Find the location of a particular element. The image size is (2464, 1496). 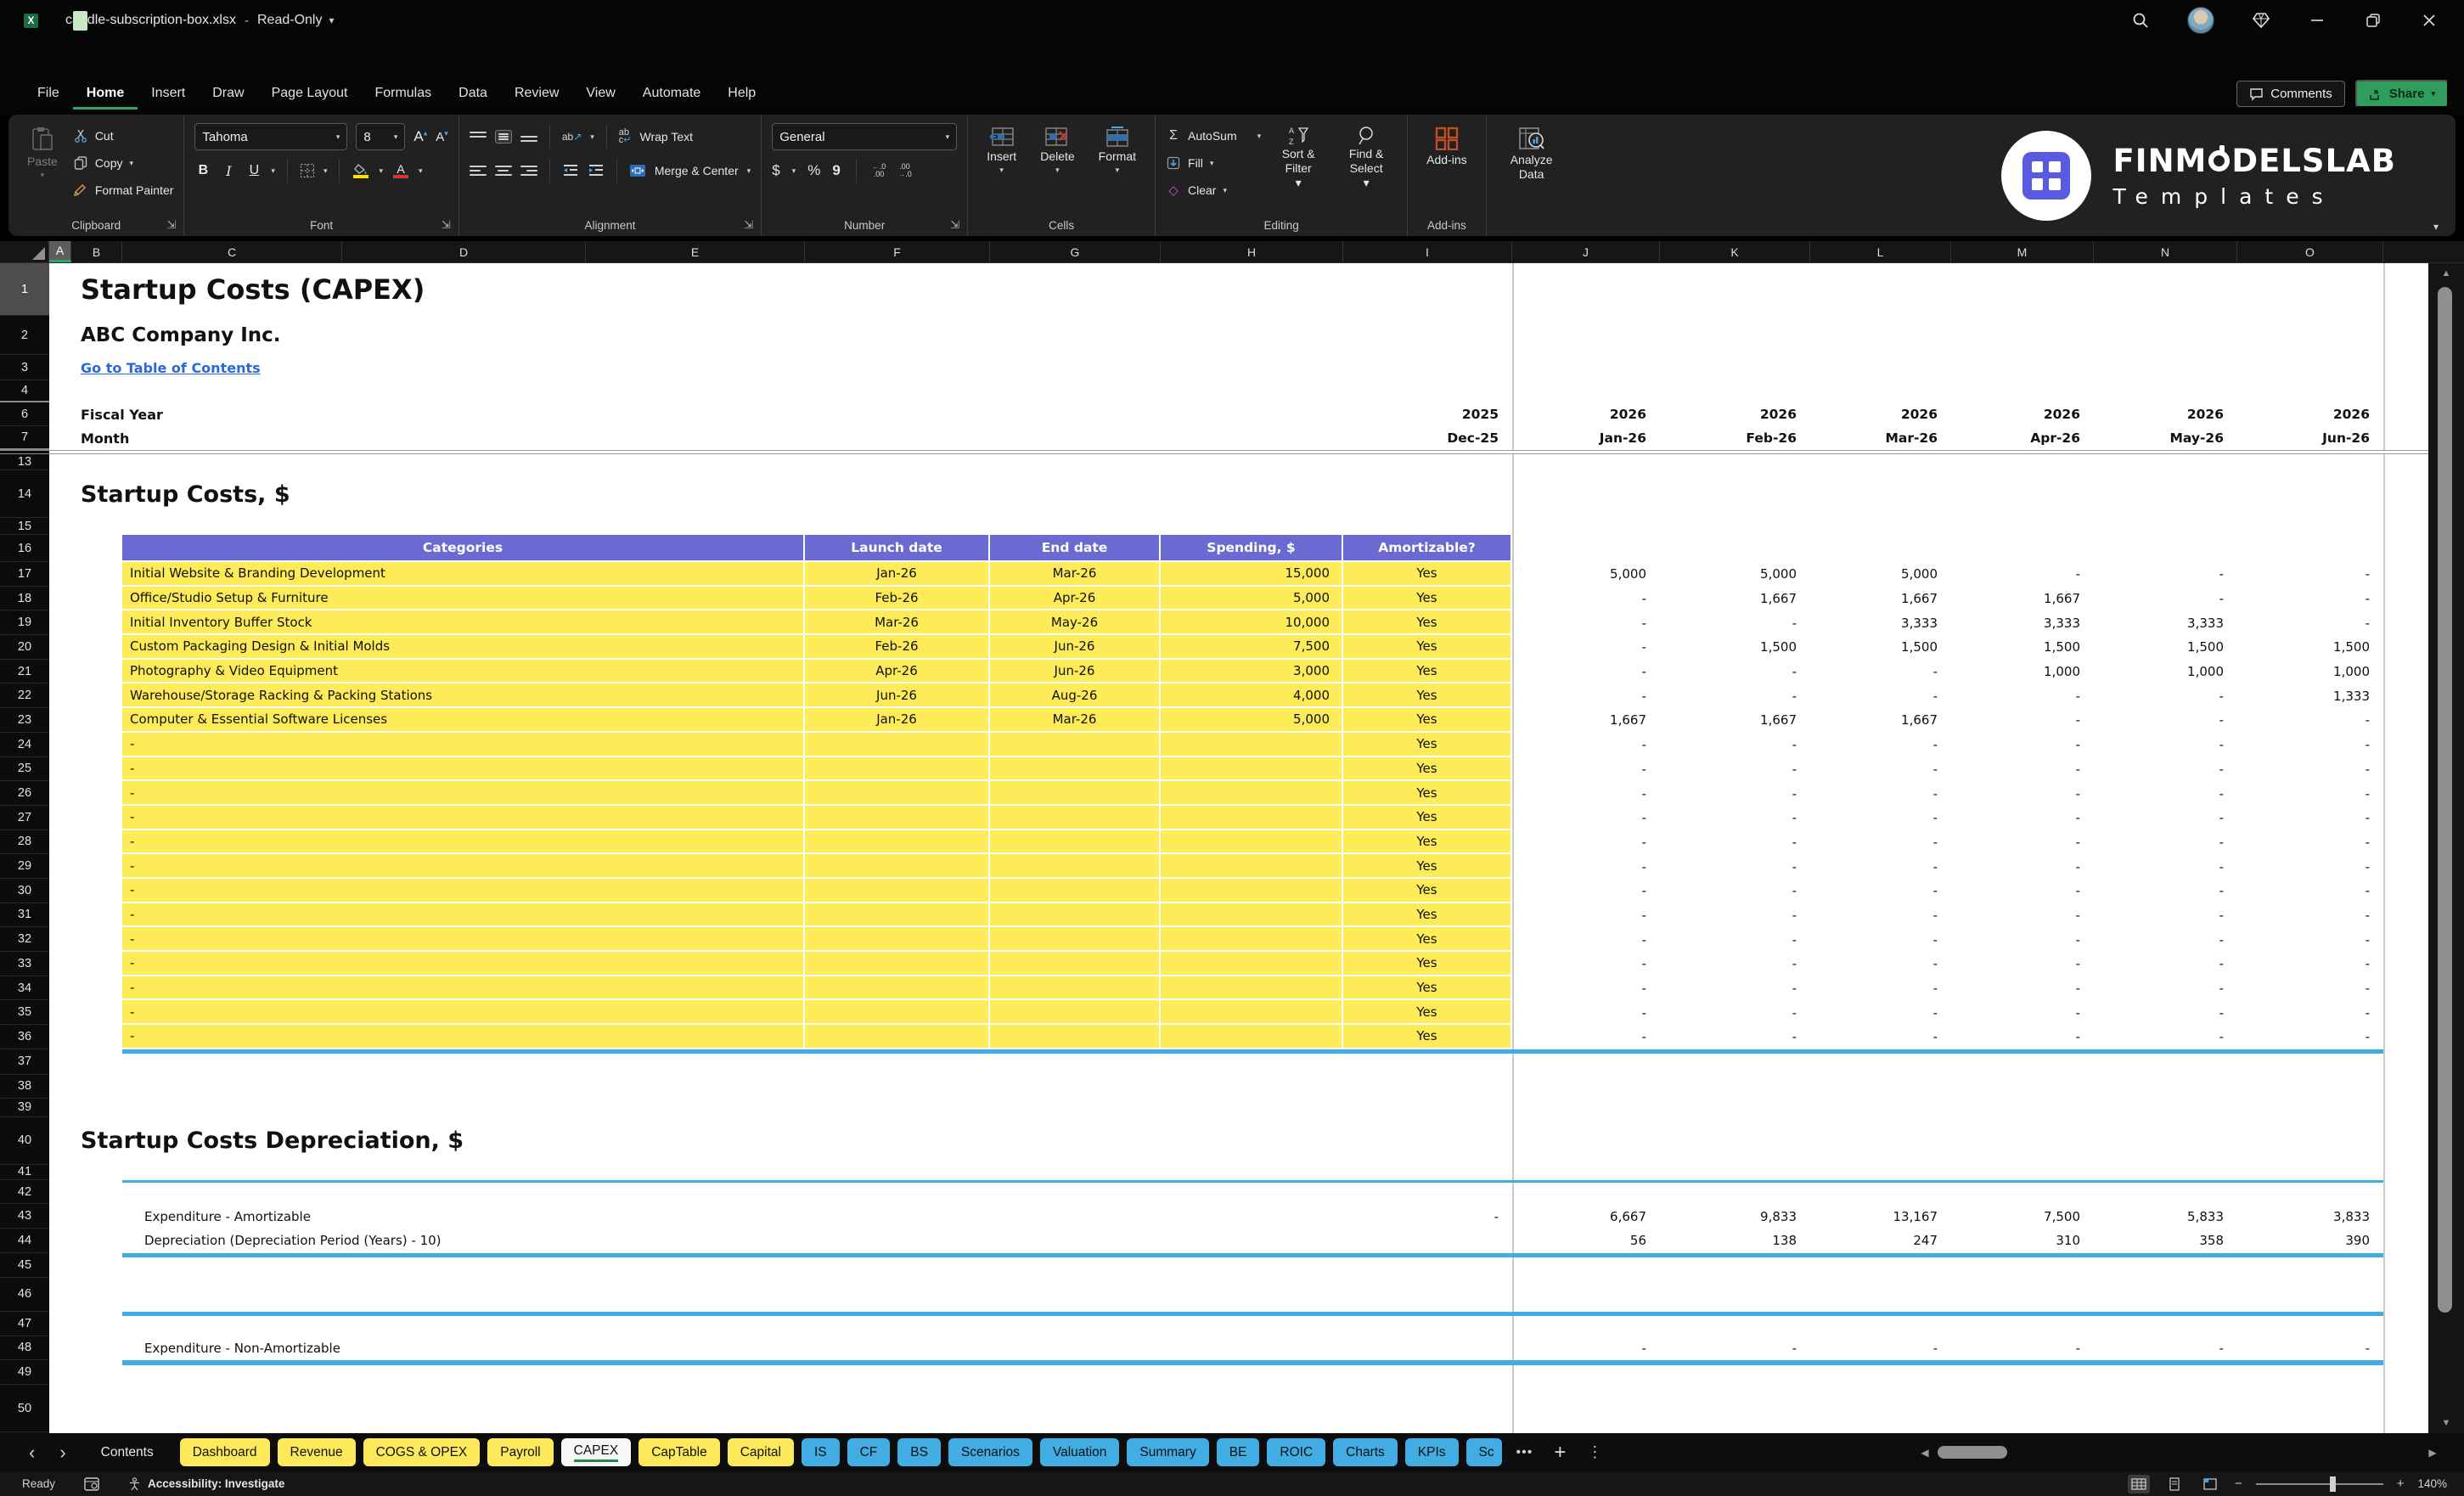

decrease-font-icon: A▾ is located at coordinates (442, 136).